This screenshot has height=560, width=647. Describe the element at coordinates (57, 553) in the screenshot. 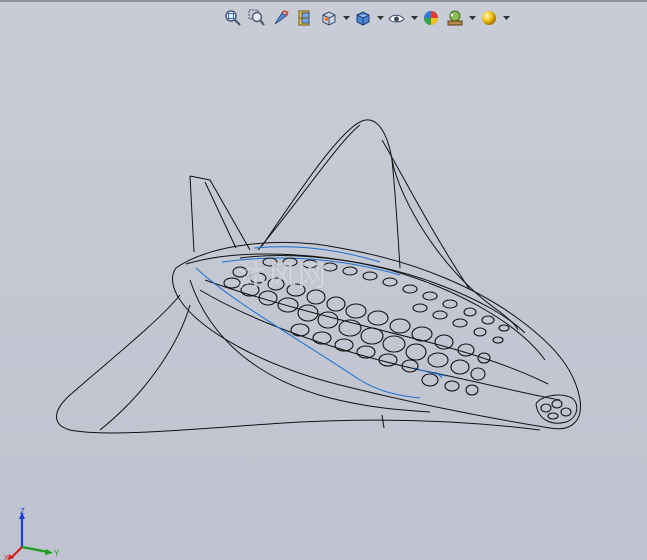

I see `triad-y-label: Y` at that location.